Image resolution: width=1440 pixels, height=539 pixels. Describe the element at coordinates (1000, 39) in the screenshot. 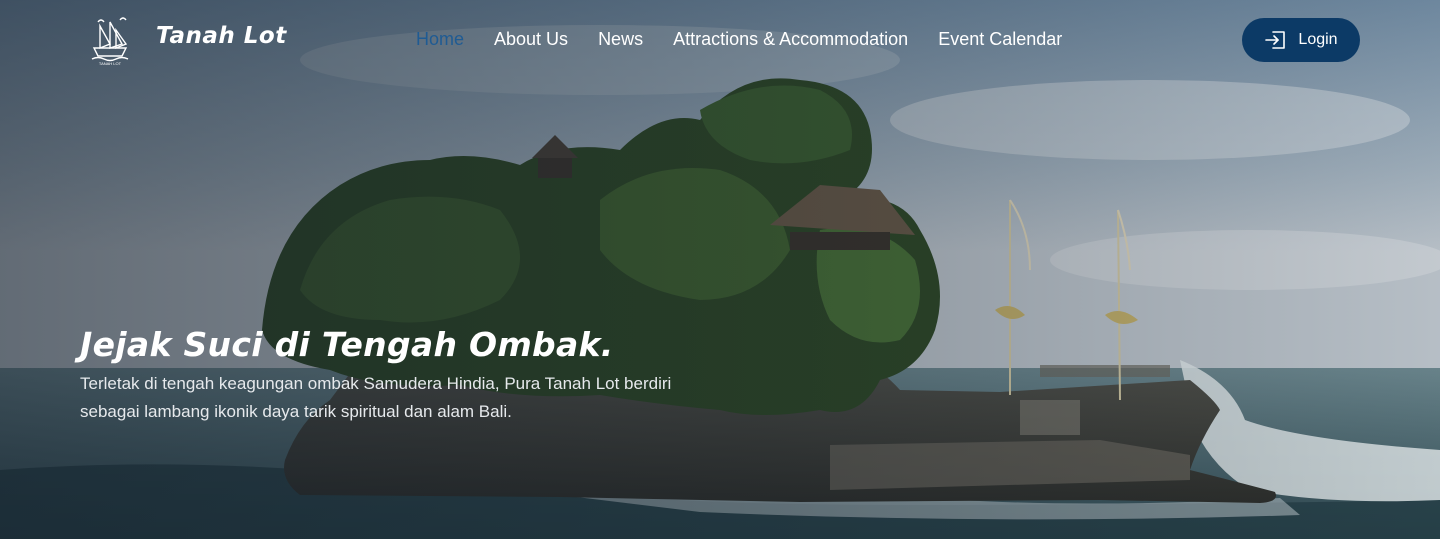

I see `nav-item-event-calendar: Event Calendar` at that location.